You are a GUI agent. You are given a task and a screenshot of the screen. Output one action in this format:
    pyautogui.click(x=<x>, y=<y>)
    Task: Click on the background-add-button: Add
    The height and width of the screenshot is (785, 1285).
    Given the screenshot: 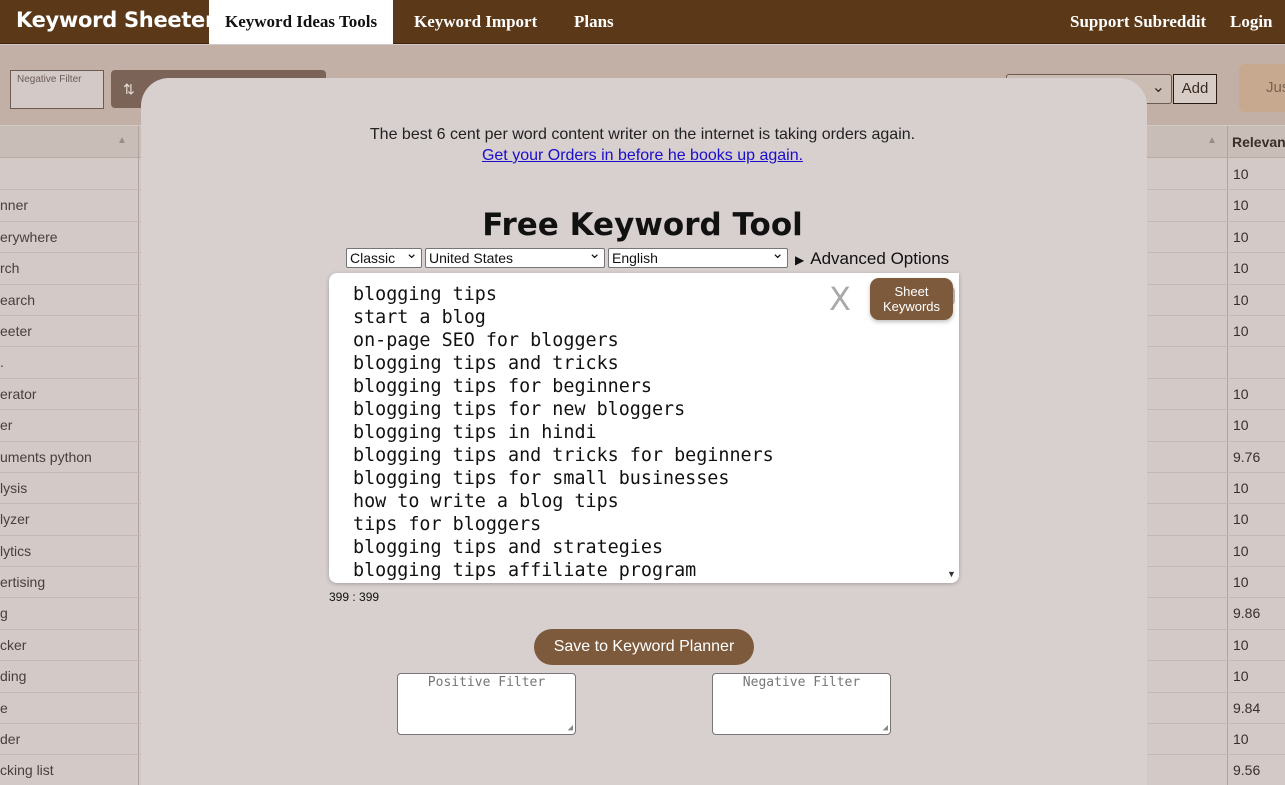 What is the action you would take?
    pyautogui.click(x=1195, y=89)
    